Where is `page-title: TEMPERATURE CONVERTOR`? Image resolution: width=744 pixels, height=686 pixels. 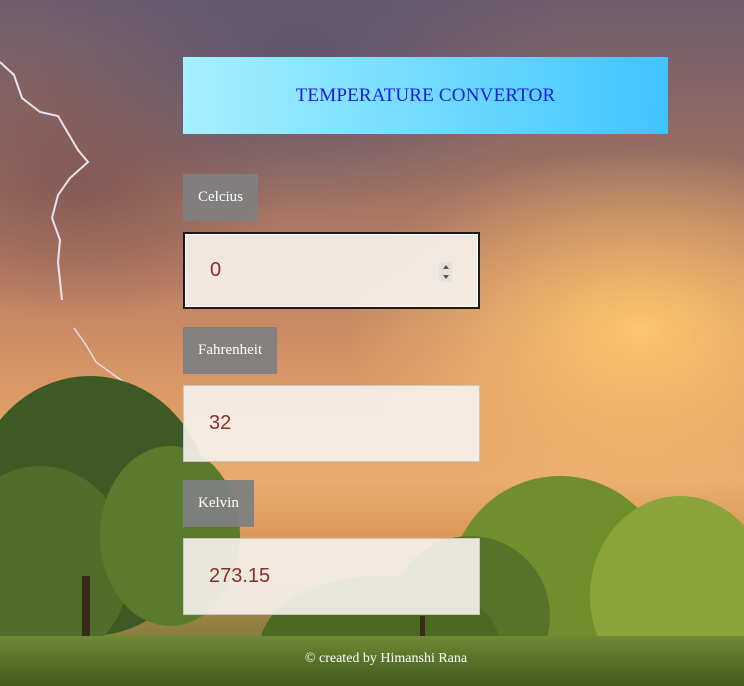 page-title: TEMPERATURE CONVERTOR is located at coordinates (425, 95).